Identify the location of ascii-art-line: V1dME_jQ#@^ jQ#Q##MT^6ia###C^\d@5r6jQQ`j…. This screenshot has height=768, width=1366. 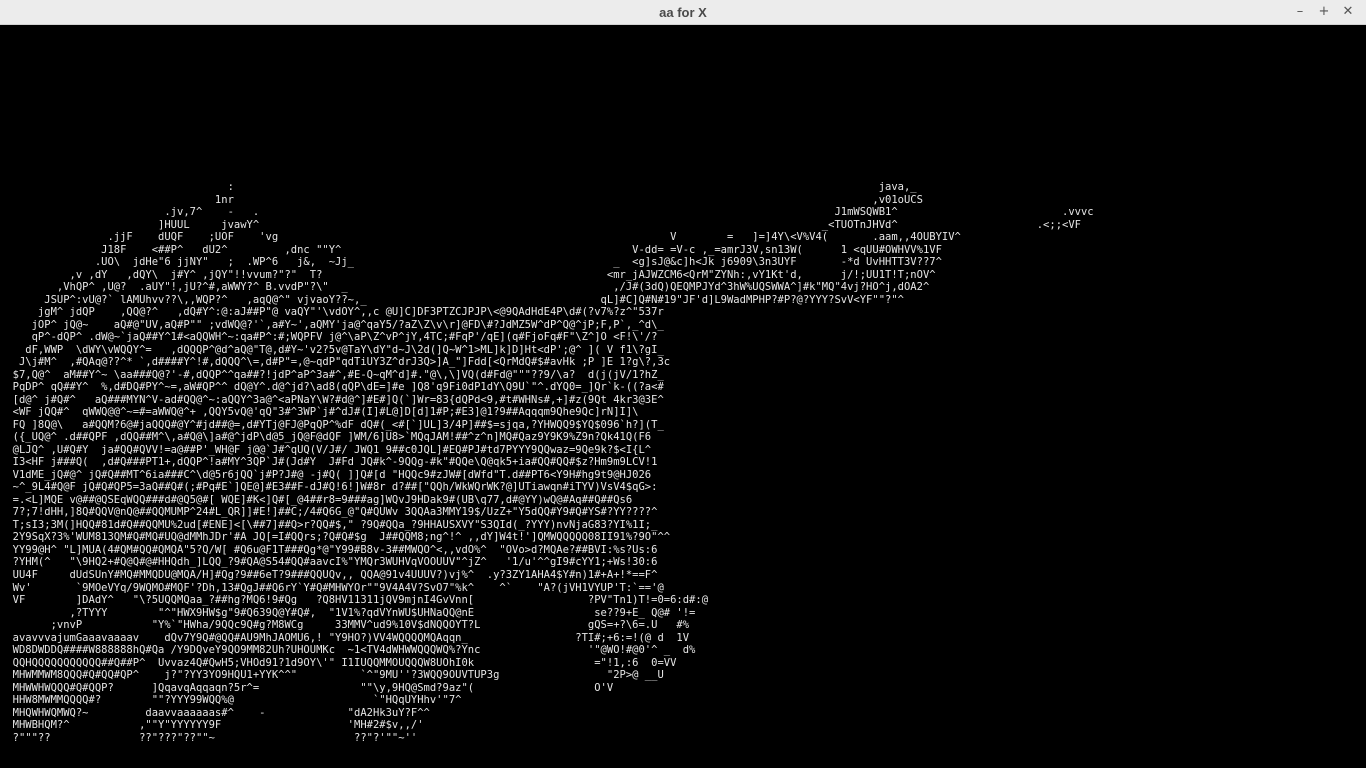
(326, 474).